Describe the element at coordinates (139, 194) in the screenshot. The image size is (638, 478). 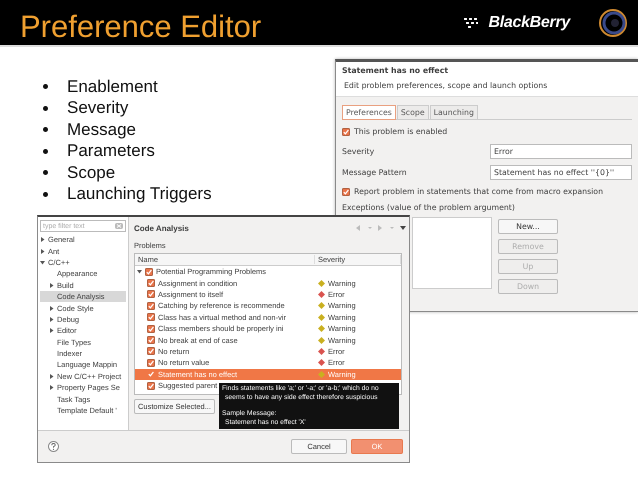
I see `bullet-text: Launching Triggers` at that location.